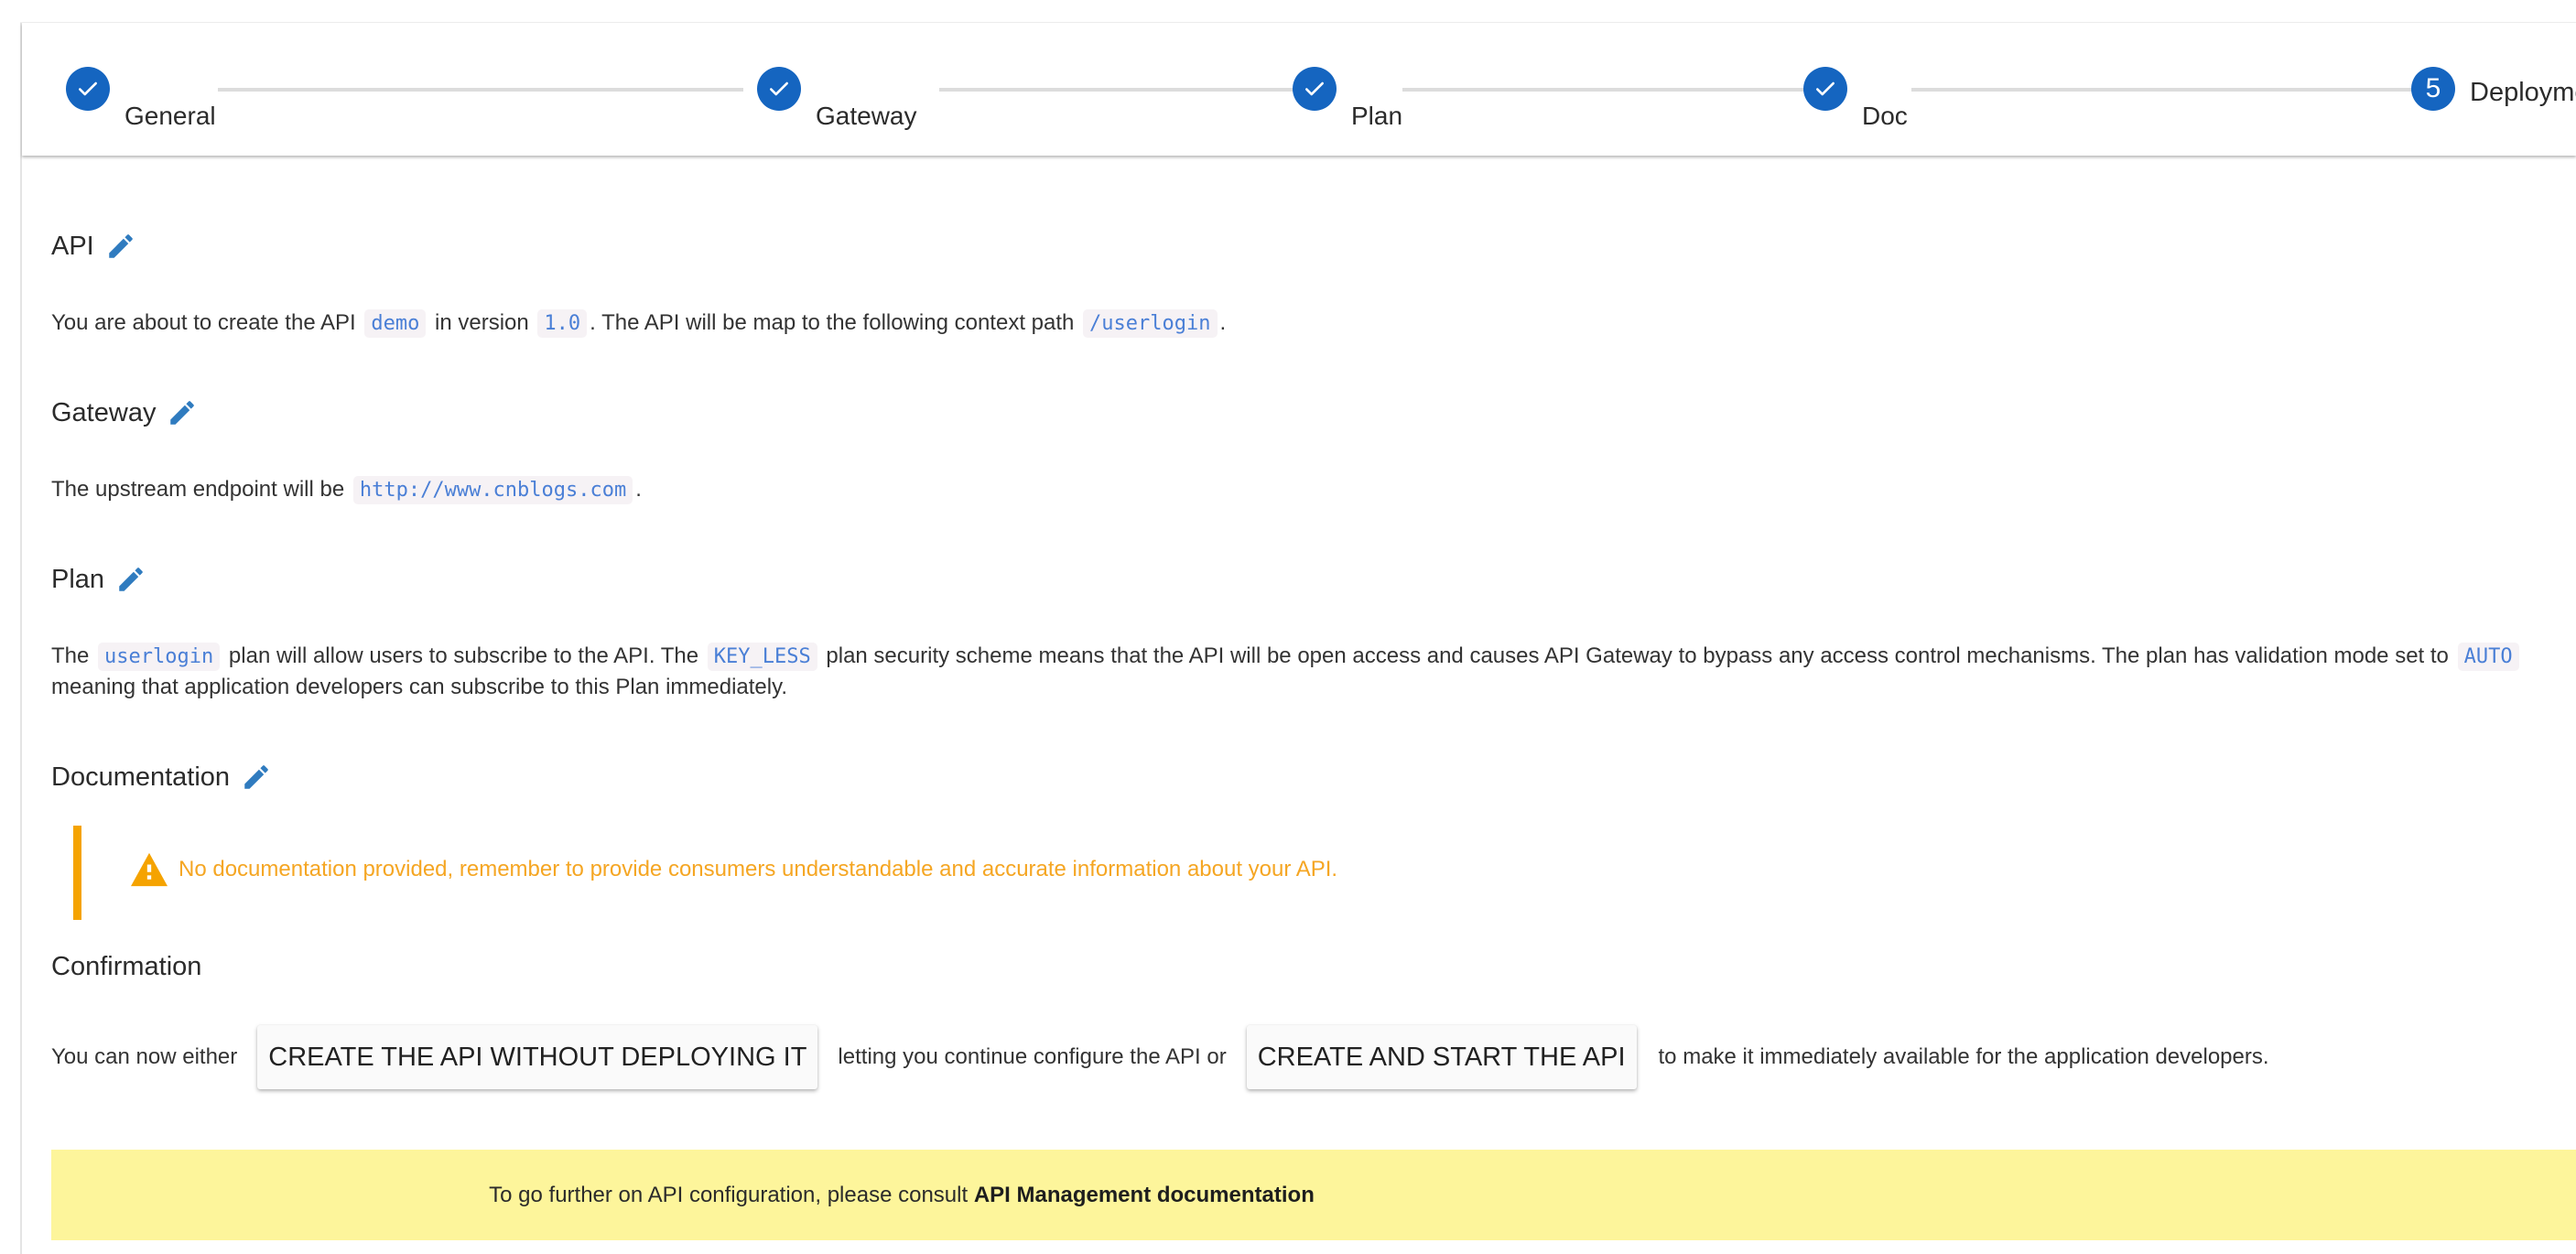 This screenshot has width=2576, height=1254. I want to click on warning-icon, so click(149, 869).